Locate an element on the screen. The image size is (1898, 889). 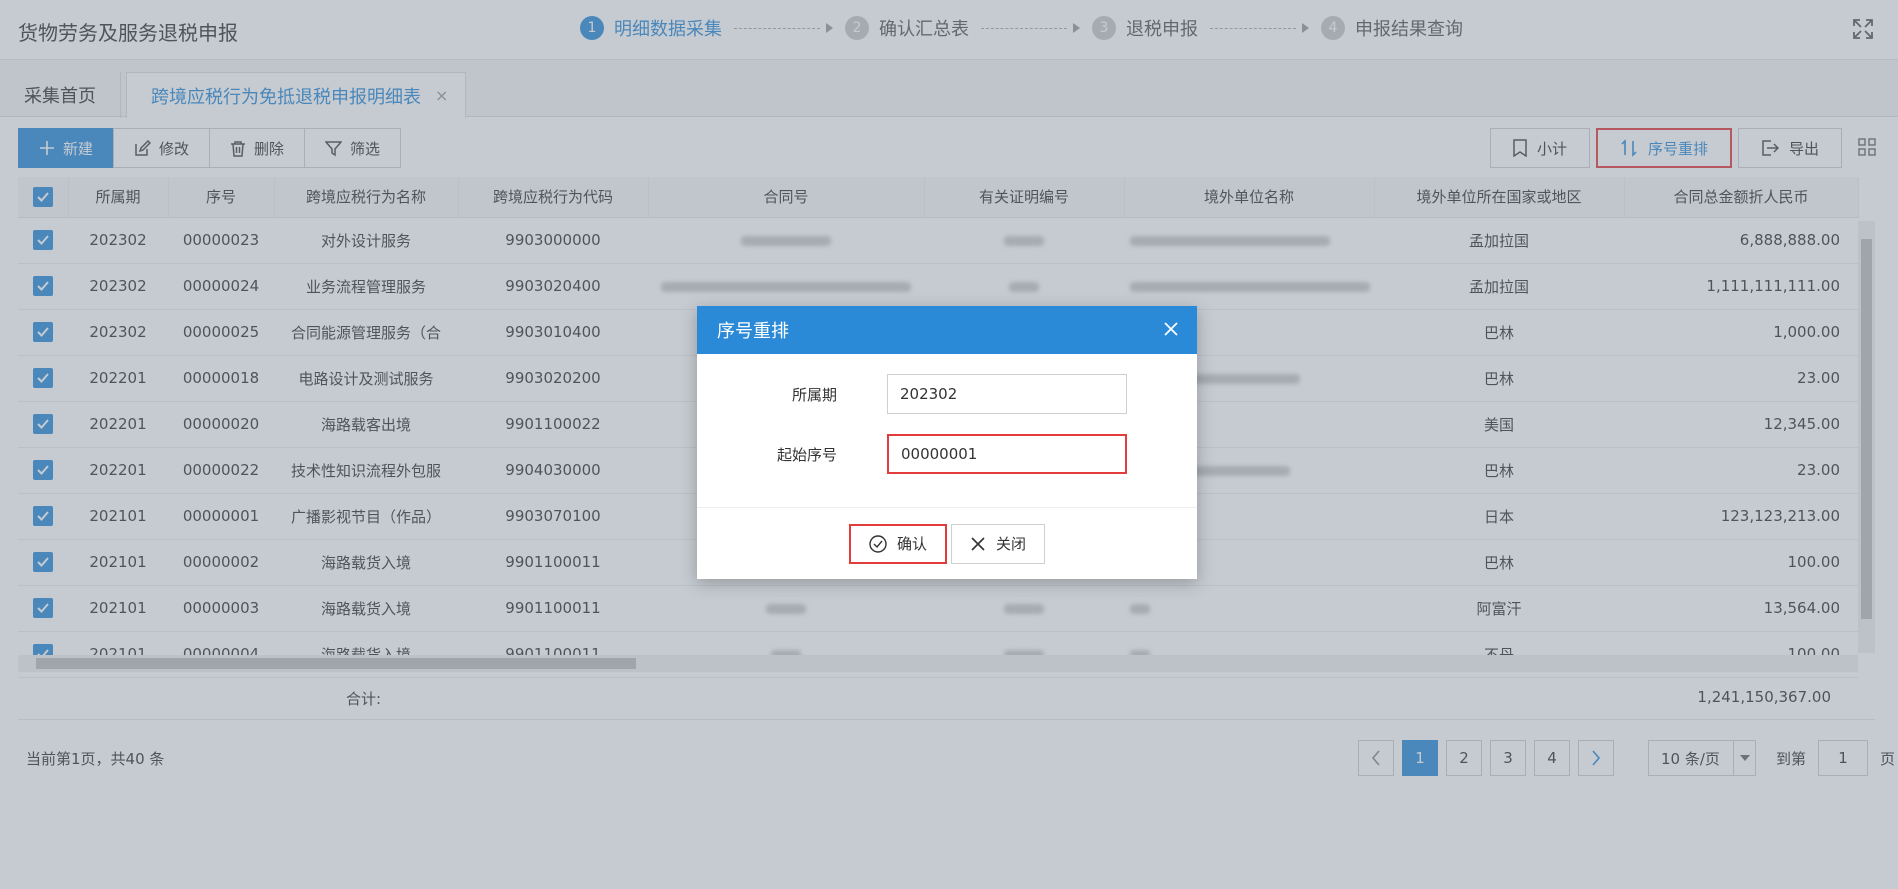
close-button-label: 关闭 is located at coordinates (1011, 544).